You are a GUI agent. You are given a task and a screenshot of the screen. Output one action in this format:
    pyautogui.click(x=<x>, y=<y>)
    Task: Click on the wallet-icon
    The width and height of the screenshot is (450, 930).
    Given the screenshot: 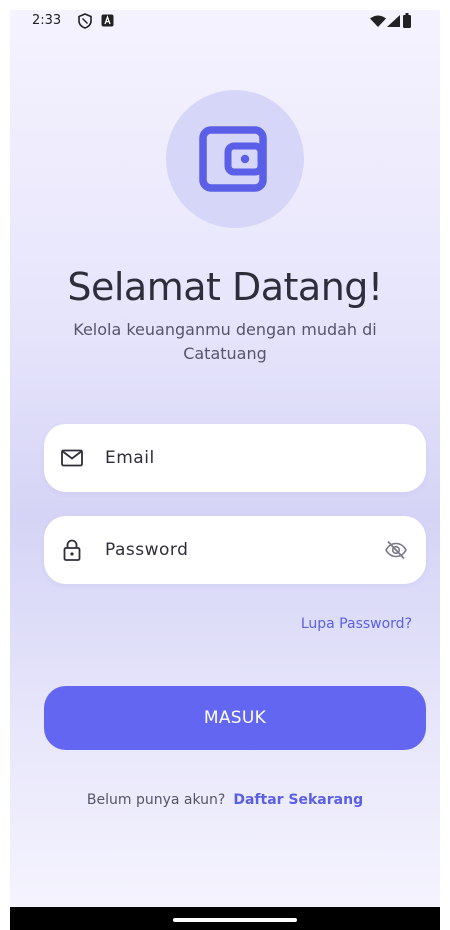 What is the action you would take?
    pyautogui.click(x=233, y=159)
    